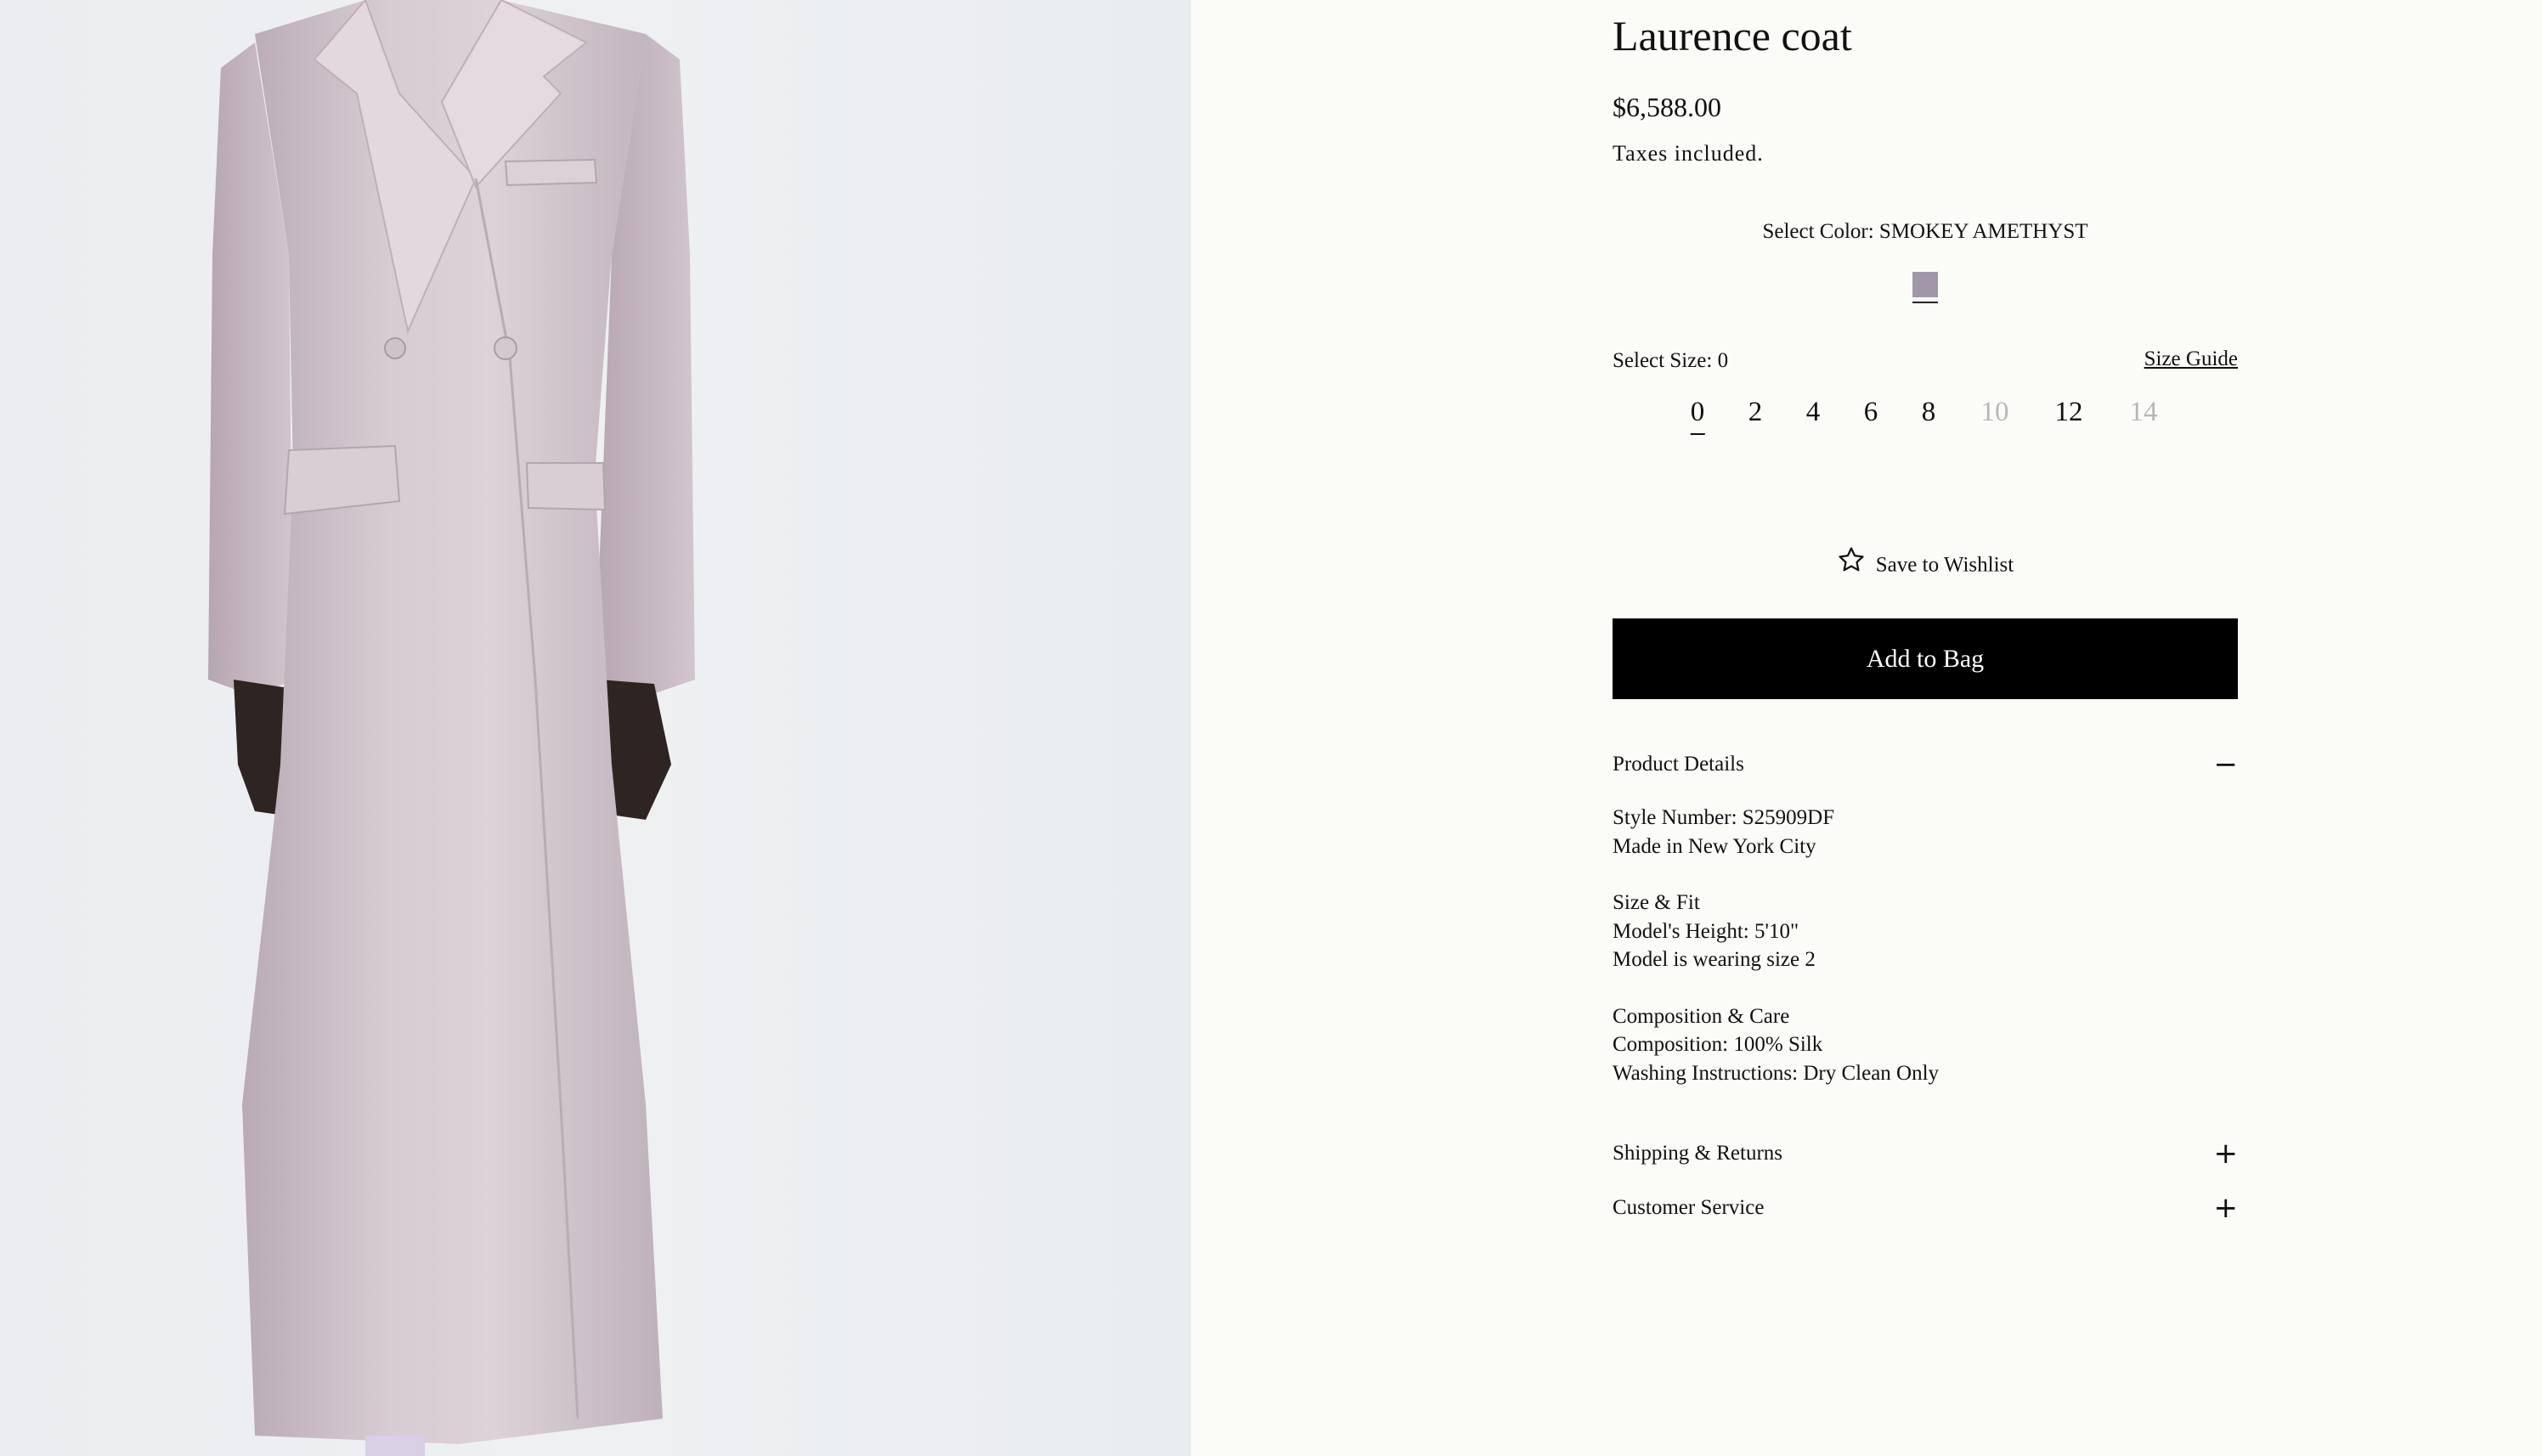 This screenshot has width=2542, height=1456. What do you see at coordinates (1926, 765) in the screenshot?
I see `product-details-accordion: Product Details −` at bounding box center [1926, 765].